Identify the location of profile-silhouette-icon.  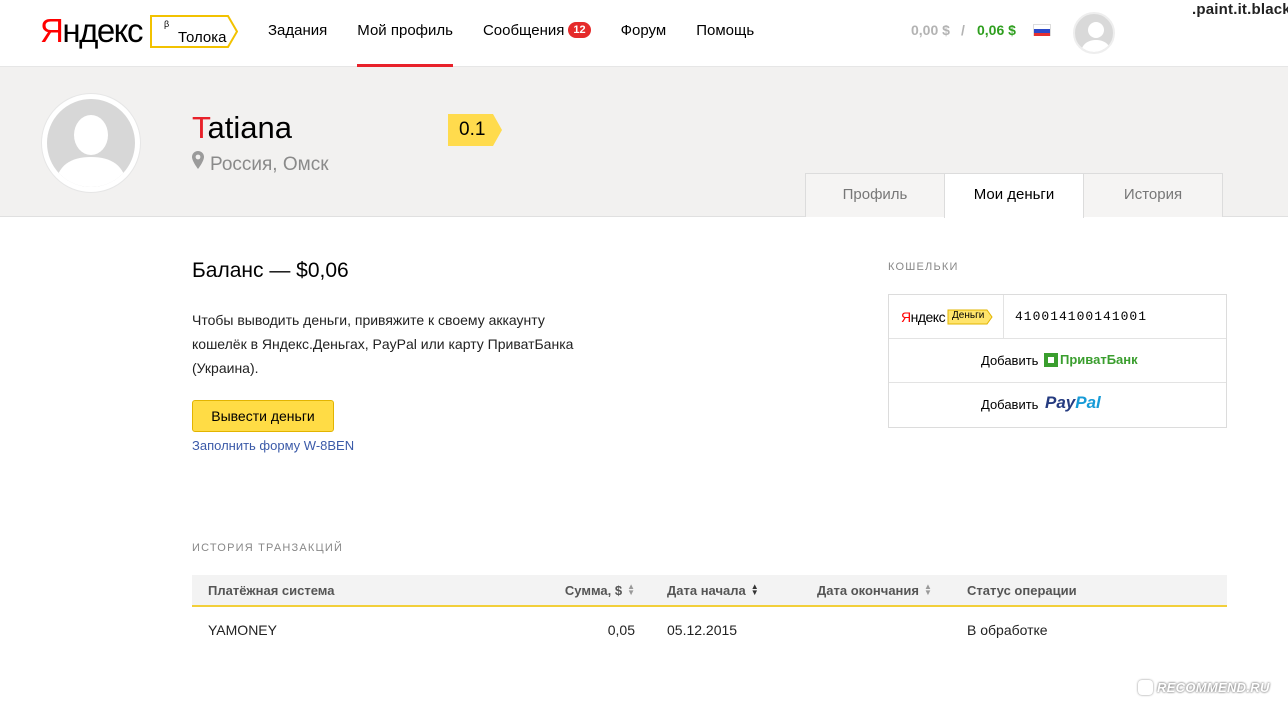
(91, 151).